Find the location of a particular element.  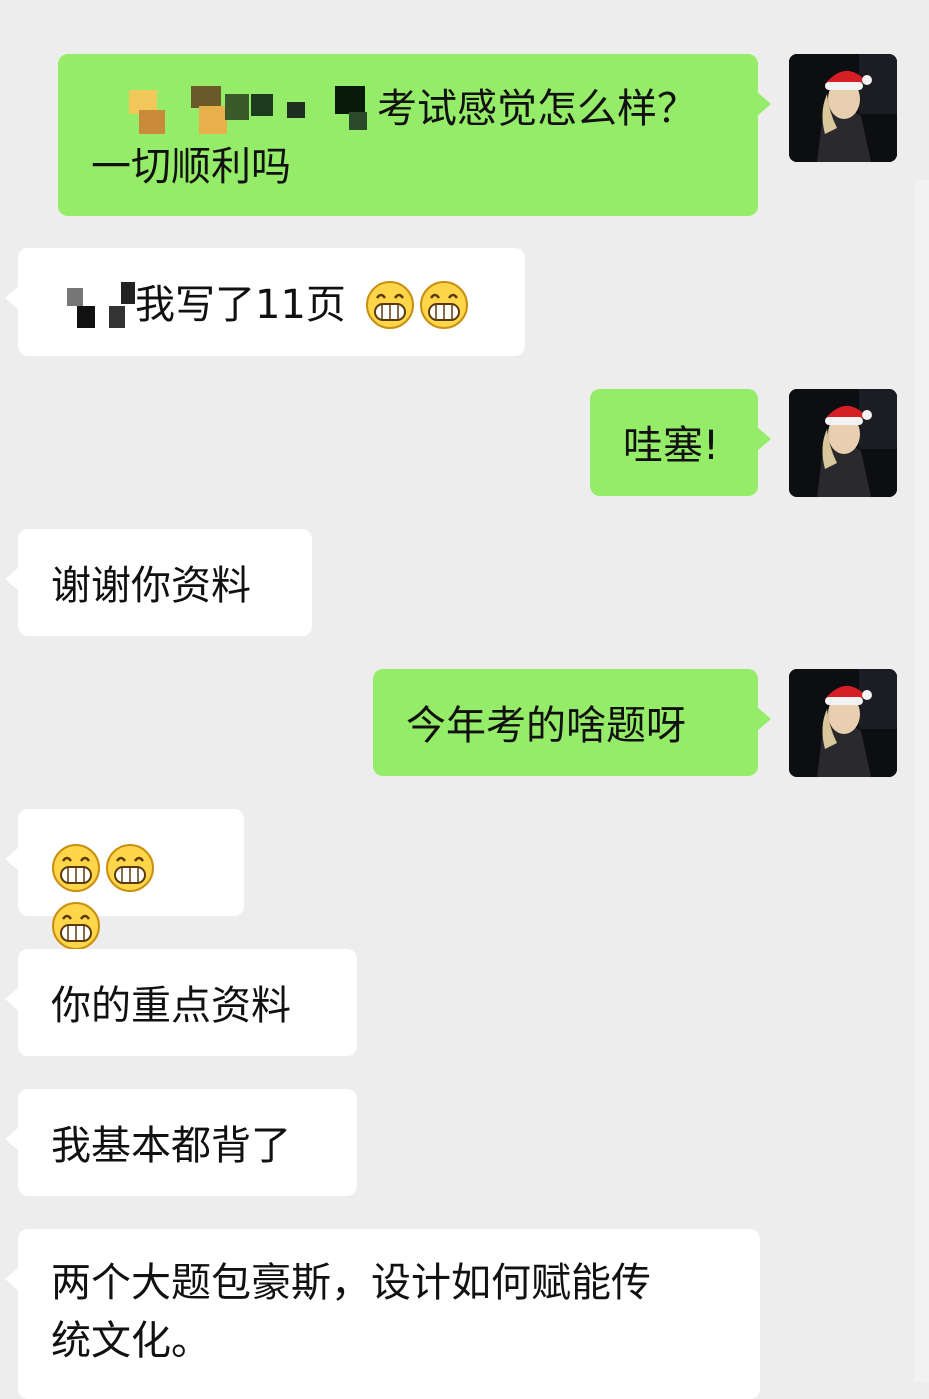

message-line-2: 一切顺利吗 is located at coordinates (191, 167).